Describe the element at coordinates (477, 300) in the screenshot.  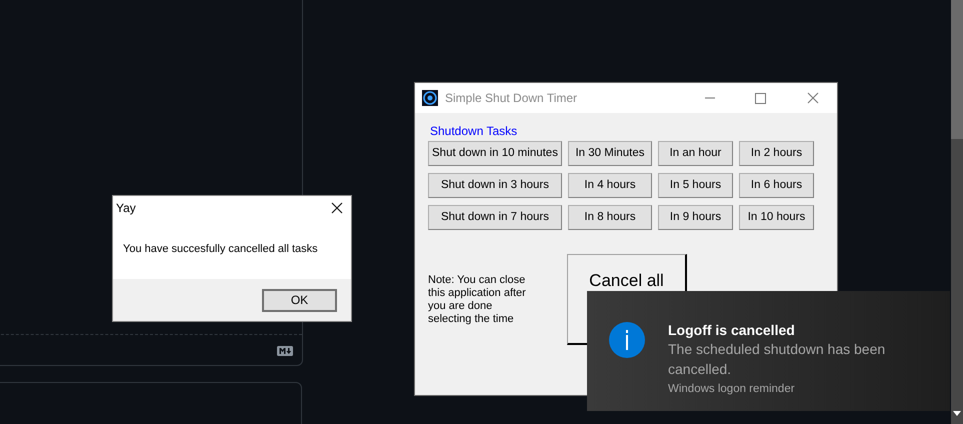
I see `note-text: Note: You can close this application after you are done selecting the time` at that location.